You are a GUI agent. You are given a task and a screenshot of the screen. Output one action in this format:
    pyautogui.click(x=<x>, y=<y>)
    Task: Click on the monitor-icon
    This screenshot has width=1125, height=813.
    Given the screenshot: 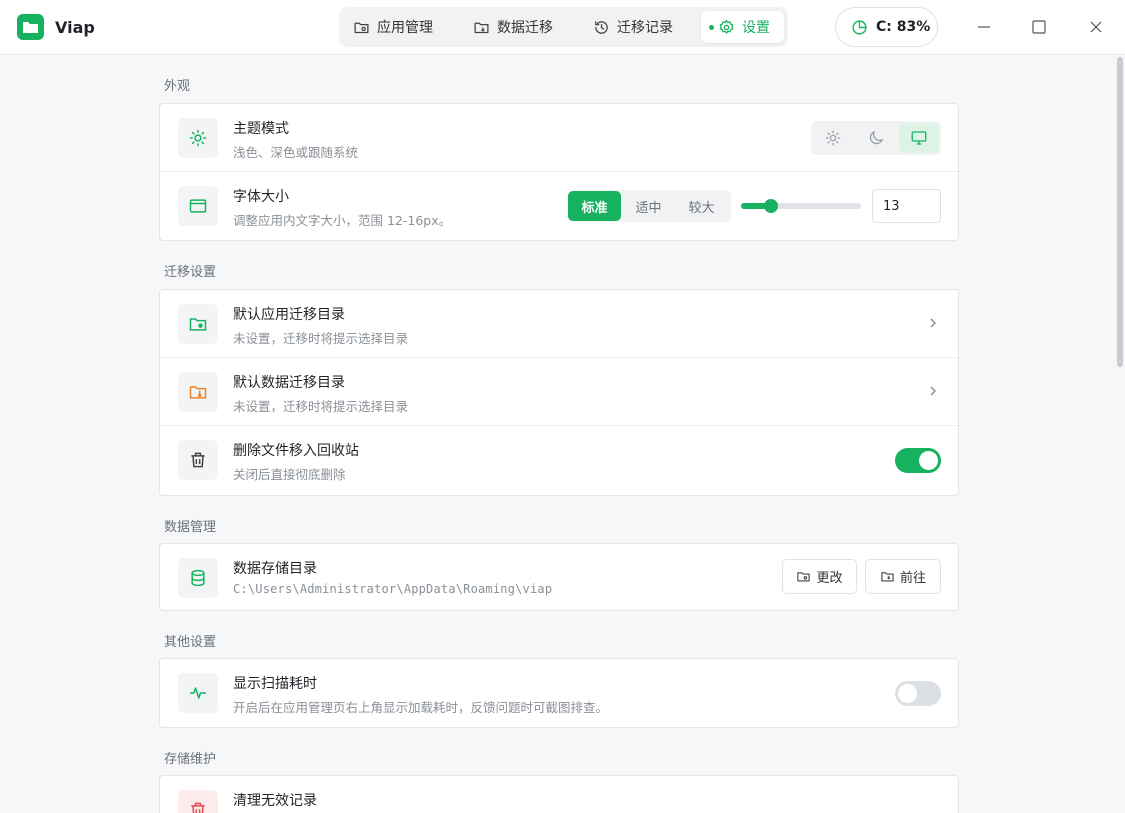 What is the action you would take?
    pyautogui.click(x=919, y=138)
    